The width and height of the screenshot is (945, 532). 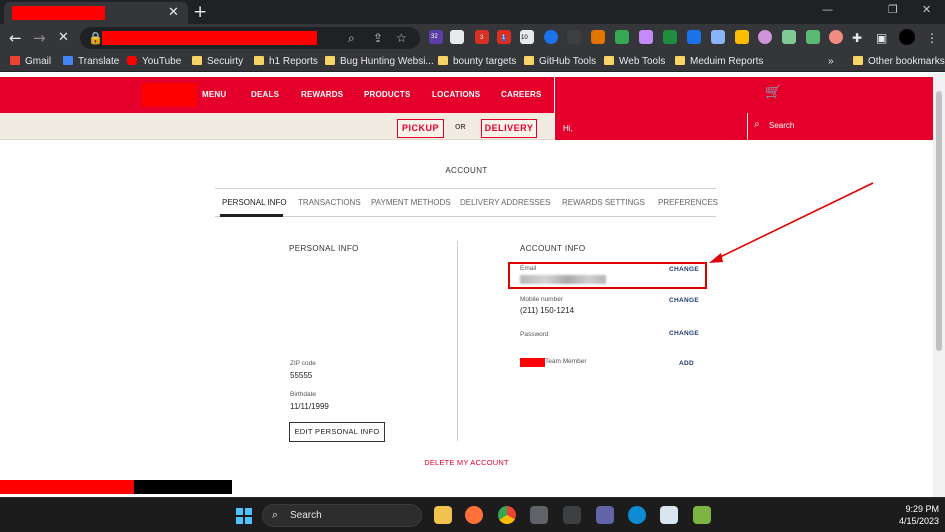 What do you see at coordinates (932, 38) in the screenshot?
I see `menu-kebab-icon: ⋮` at bounding box center [932, 38].